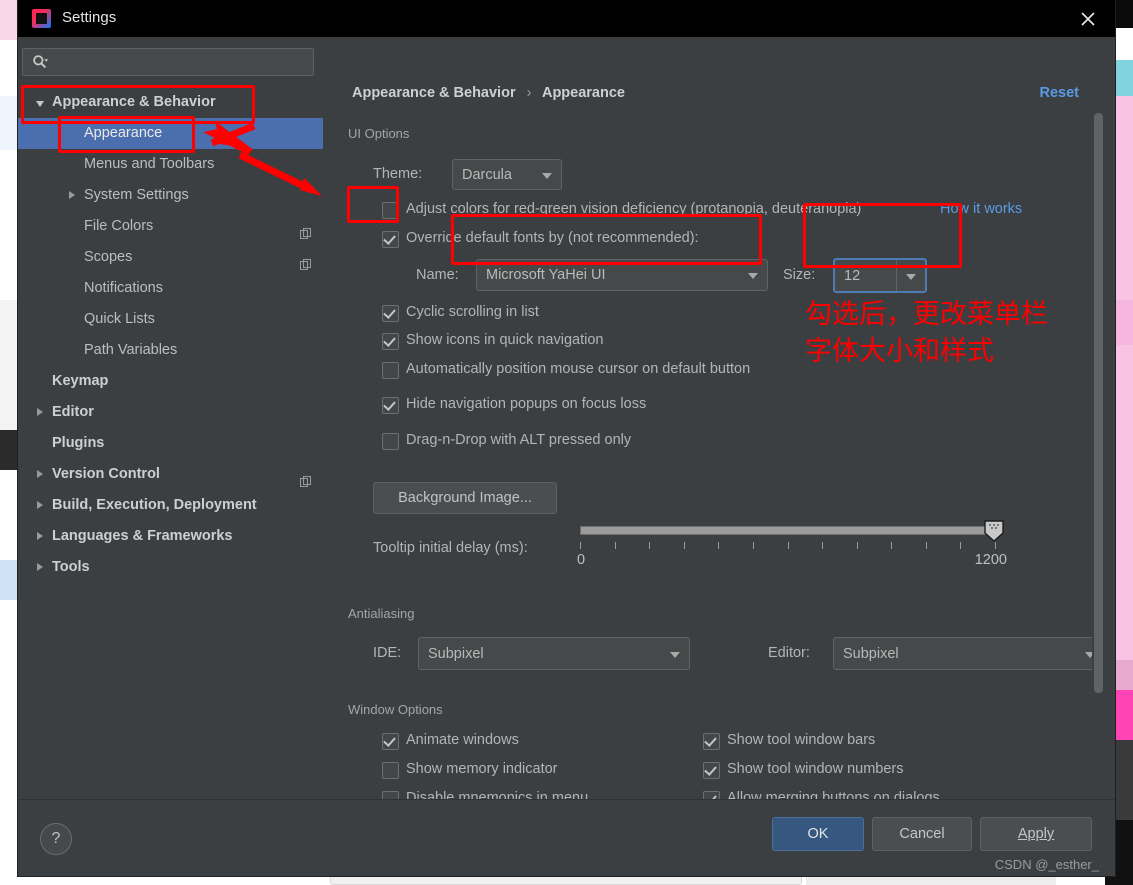  What do you see at coordinates (170, 257) in the screenshot?
I see `sidebar-item-scopes: Scopes` at bounding box center [170, 257].